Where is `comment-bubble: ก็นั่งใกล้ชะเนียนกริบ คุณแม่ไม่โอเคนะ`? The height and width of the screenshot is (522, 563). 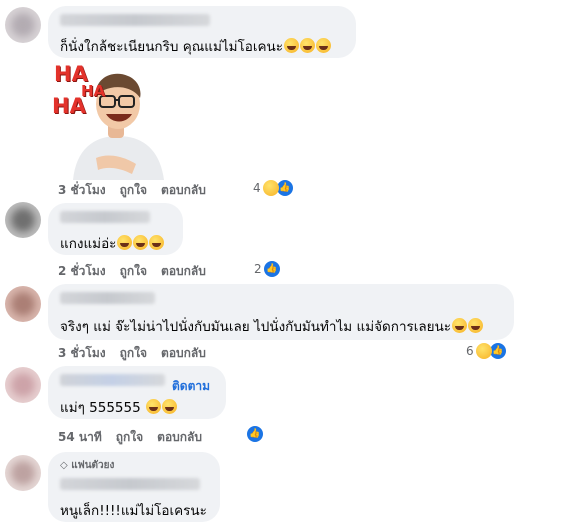 comment-bubble: ก็นั่งใกล้ชะเนียนกริบ คุณแม่ไม่โอเคนะ is located at coordinates (202, 32).